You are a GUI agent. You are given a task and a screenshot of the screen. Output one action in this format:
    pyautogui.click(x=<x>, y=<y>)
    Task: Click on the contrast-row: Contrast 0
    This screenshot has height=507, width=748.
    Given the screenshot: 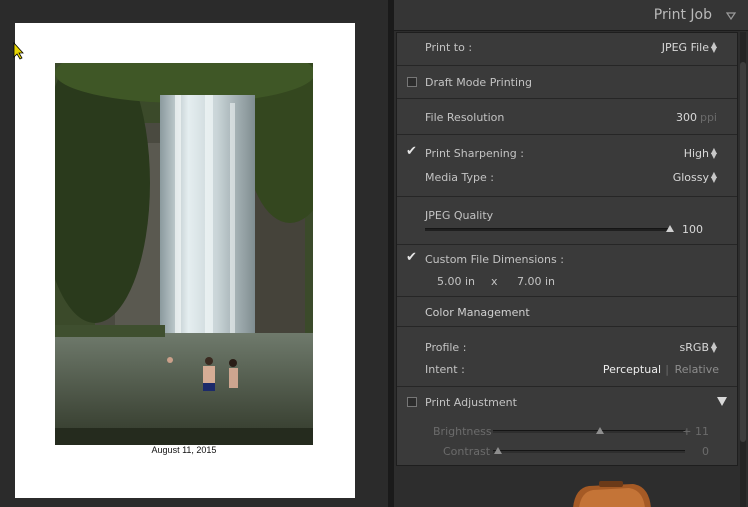 What is the action you would take?
    pyautogui.click(x=567, y=452)
    